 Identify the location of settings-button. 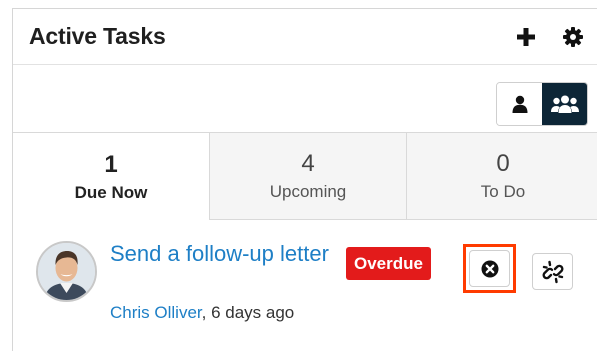
(573, 37).